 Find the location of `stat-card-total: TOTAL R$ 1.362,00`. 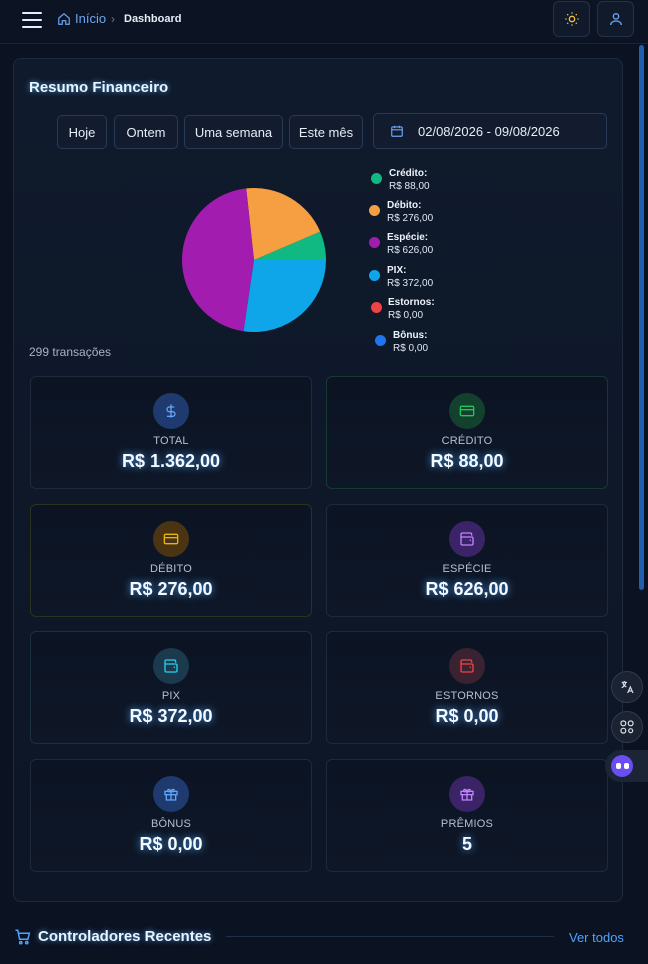

stat-card-total: TOTAL R$ 1.362,00 is located at coordinates (171, 432).